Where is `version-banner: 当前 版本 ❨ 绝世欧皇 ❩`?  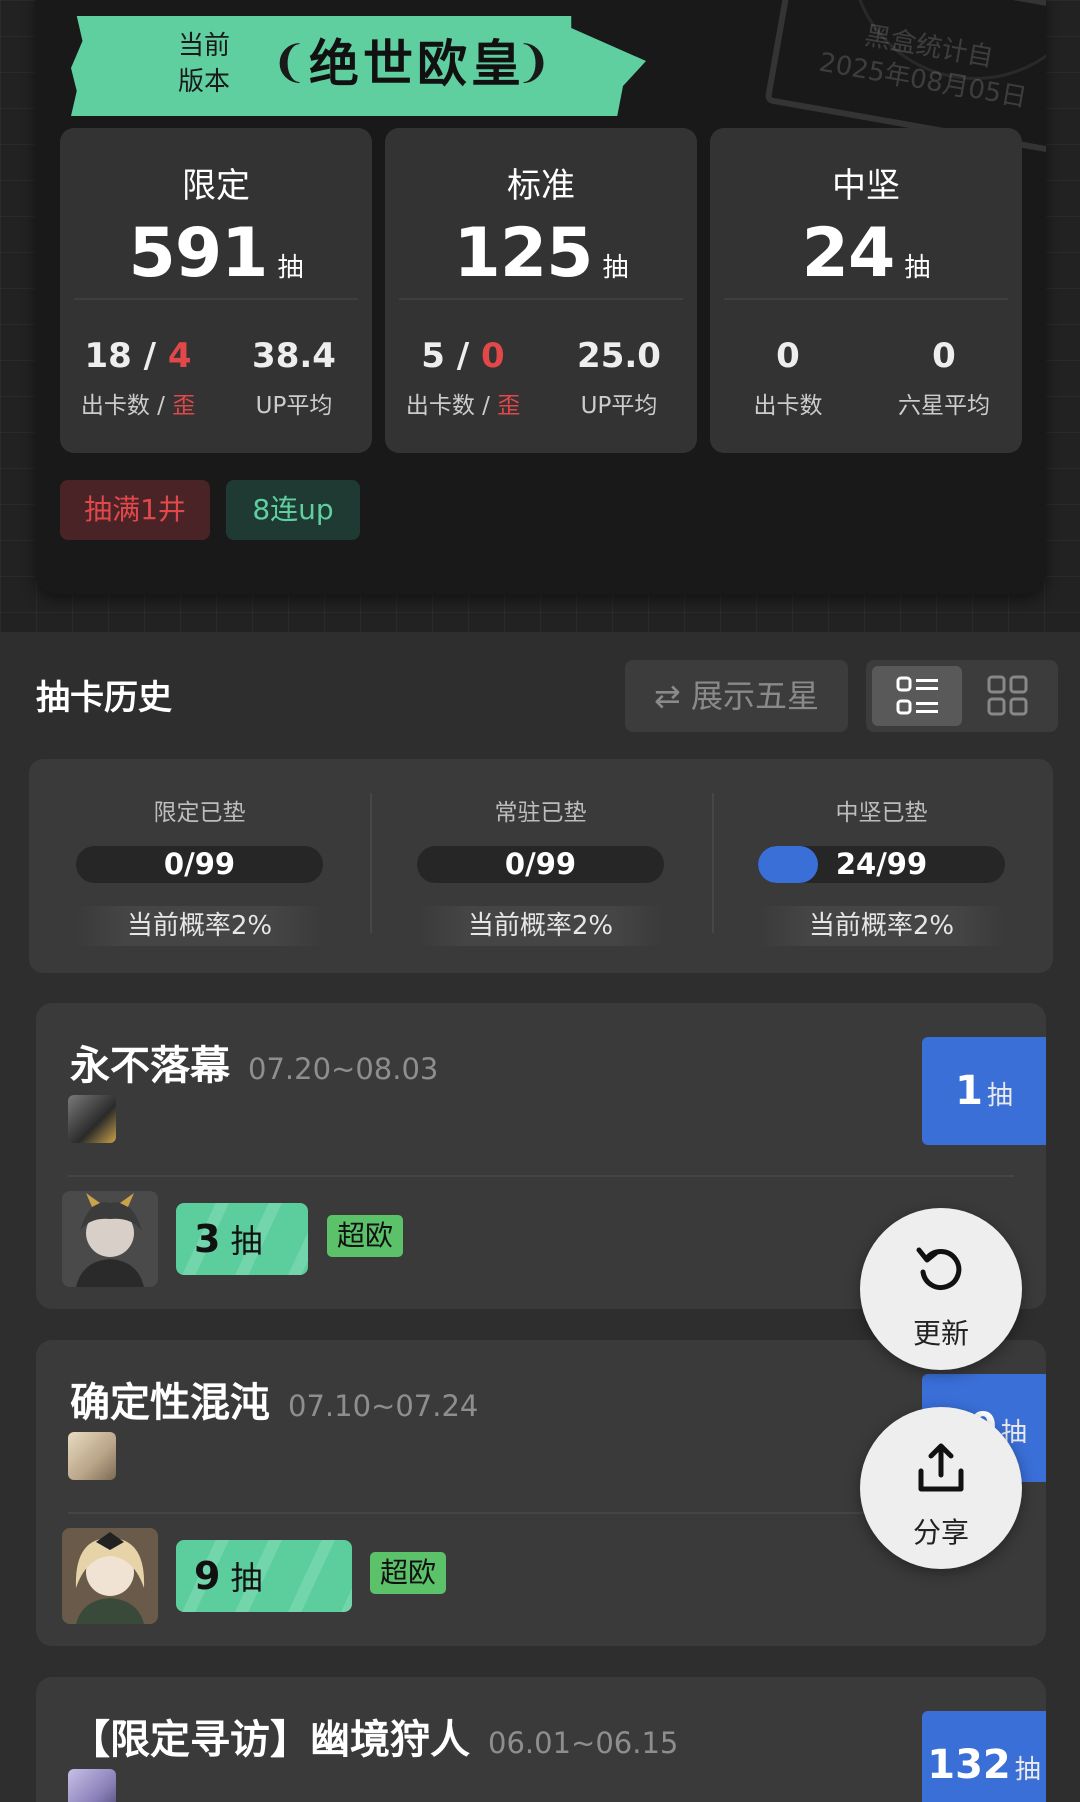
version-banner: 当前 版本 ❨ 绝世欧皇 ❩ is located at coordinates (358, 66).